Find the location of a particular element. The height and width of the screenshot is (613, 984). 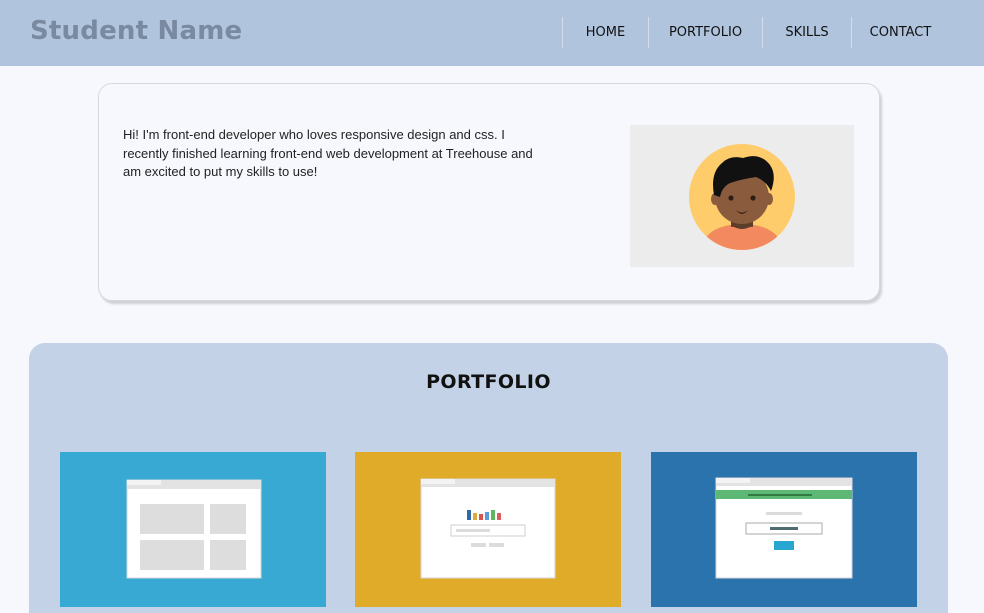

nav-contact: CONTACT is located at coordinates (900, 32).